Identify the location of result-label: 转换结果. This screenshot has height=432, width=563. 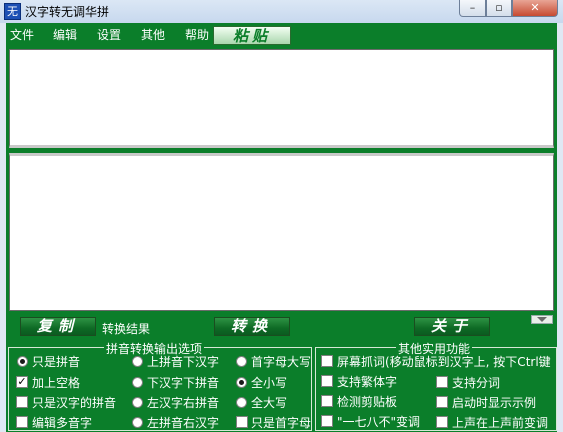
(126, 329).